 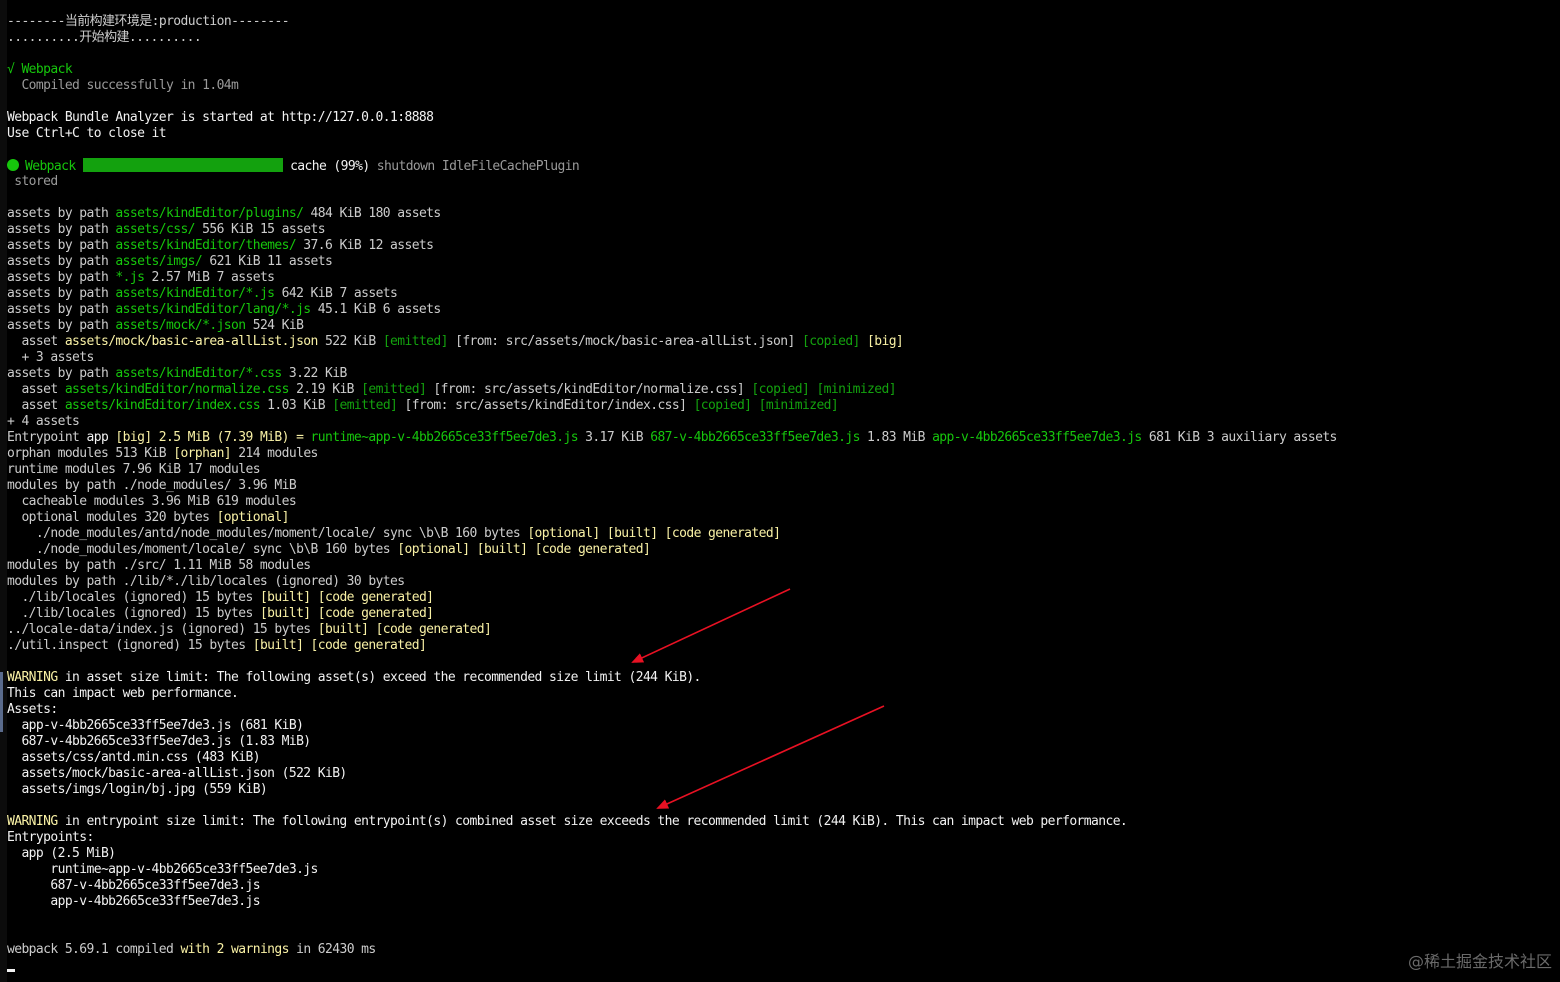 I want to click on terminal-cursor, so click(x=11, y=970).